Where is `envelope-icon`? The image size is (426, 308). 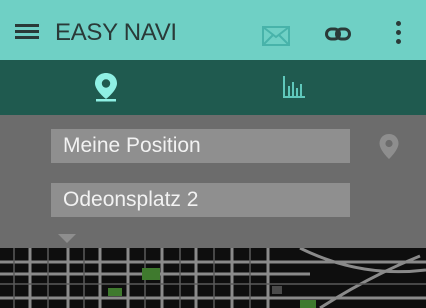
envelope-icon is located at coordinates (276, 36).